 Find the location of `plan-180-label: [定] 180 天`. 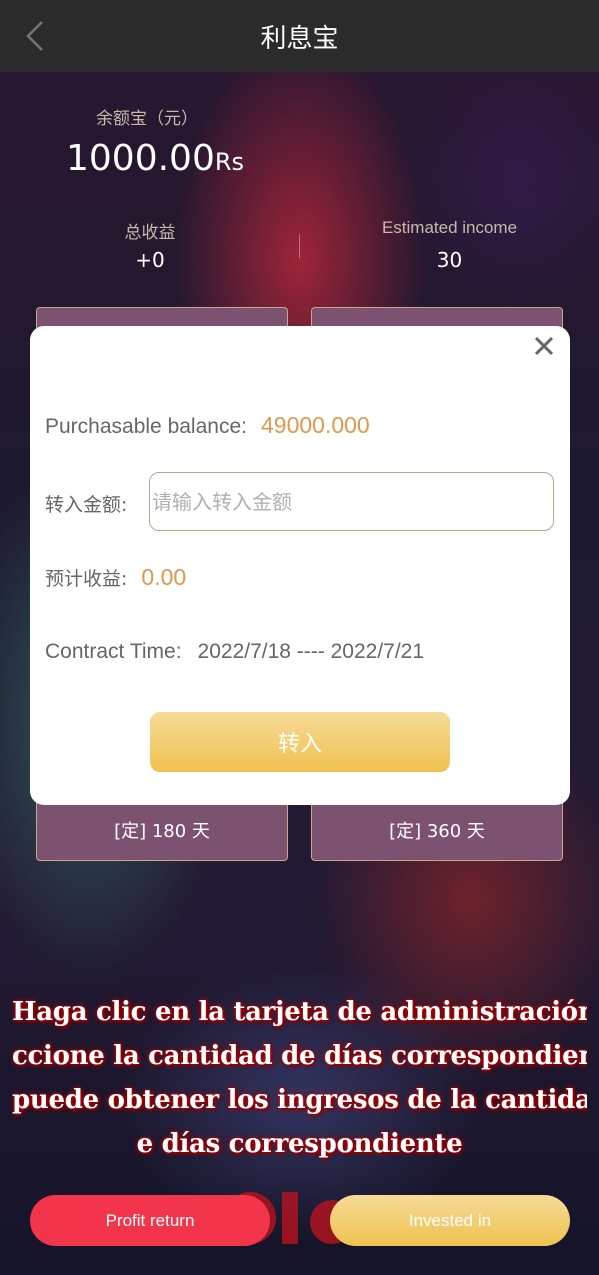

plan-180-label: [定] 180 天 is located at coordinates (162, 831).